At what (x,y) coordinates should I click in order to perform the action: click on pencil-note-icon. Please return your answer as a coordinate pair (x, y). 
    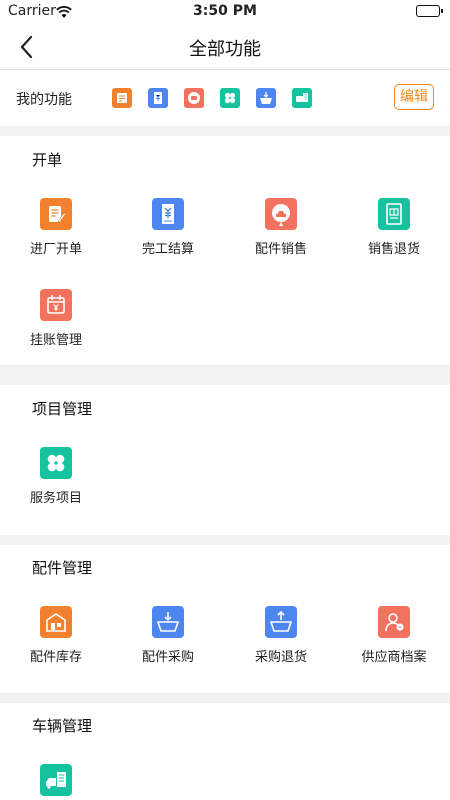
    Looking at the image, I should click on (56, 214).